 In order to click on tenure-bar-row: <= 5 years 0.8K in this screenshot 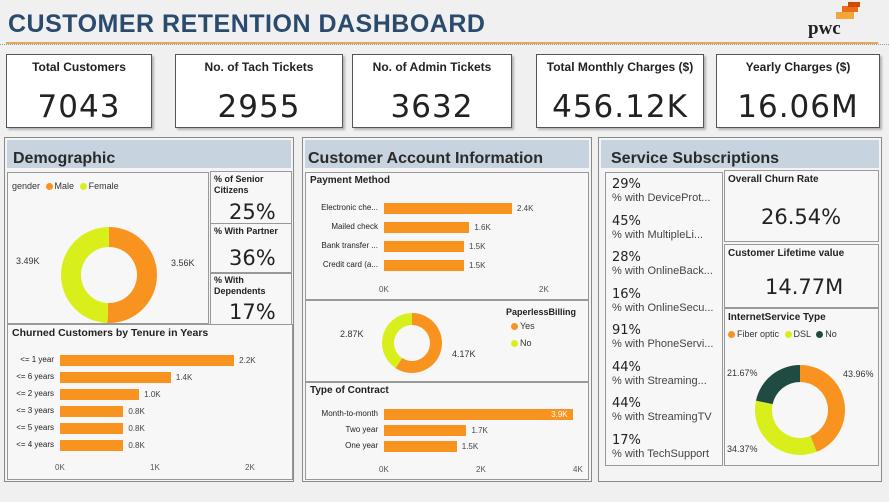, I will do `click(133, 428)`.